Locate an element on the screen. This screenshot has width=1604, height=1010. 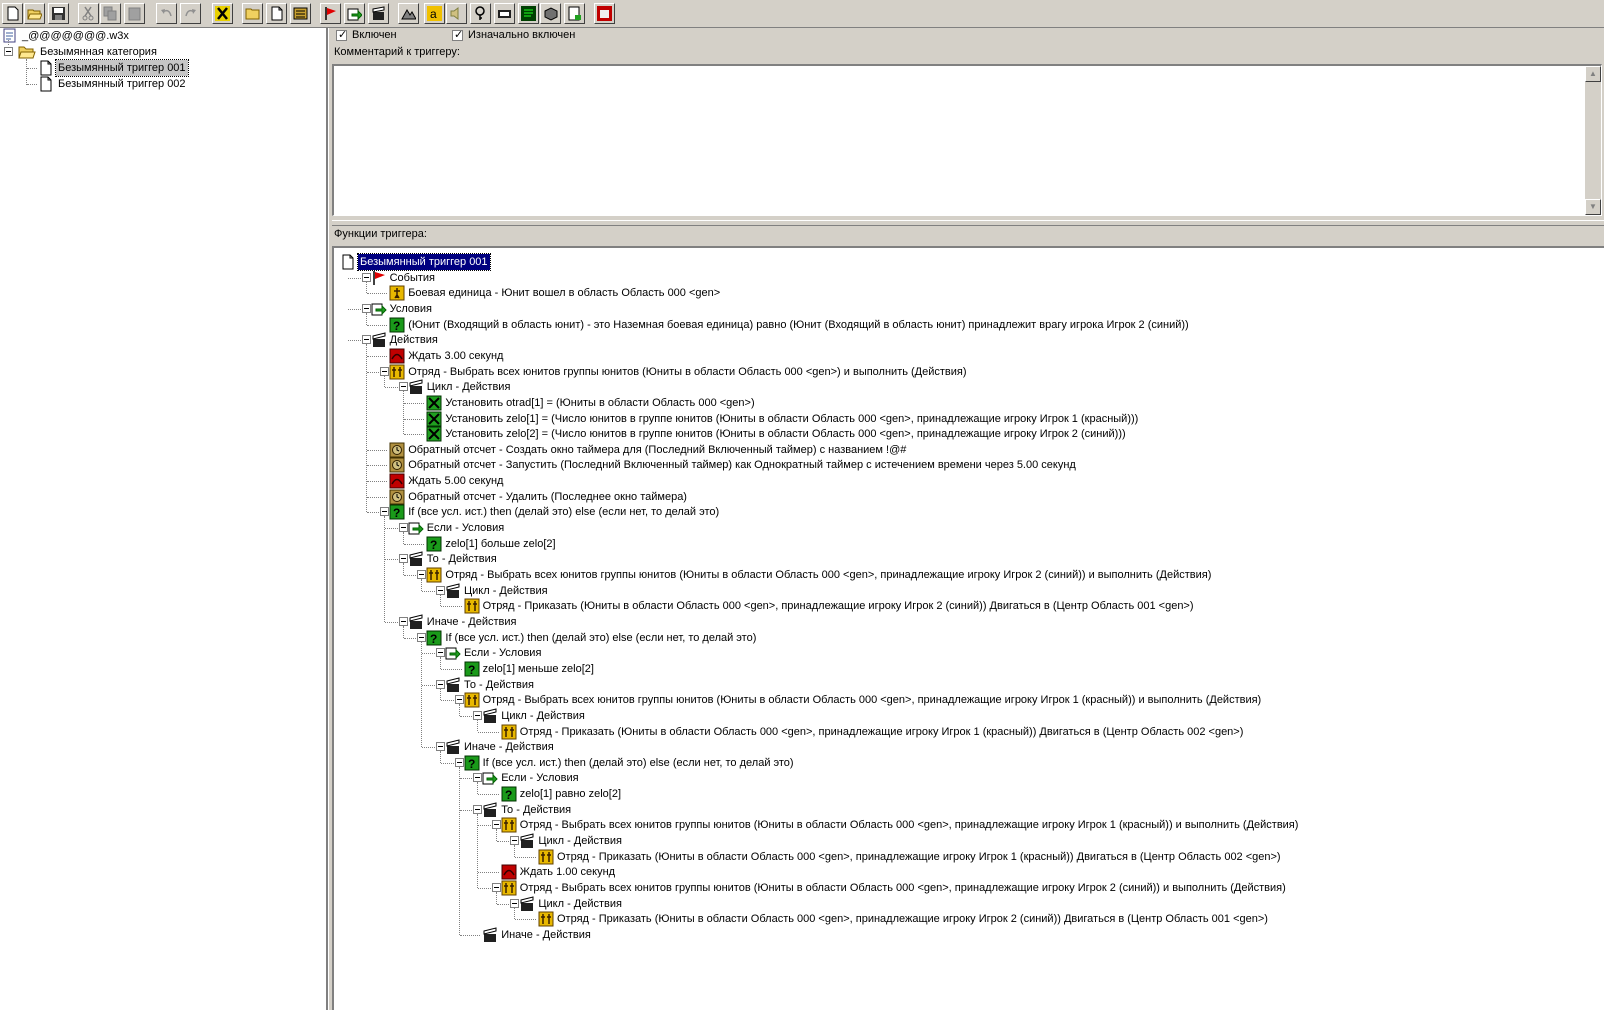
save-button is located at coordinates (58, 13).